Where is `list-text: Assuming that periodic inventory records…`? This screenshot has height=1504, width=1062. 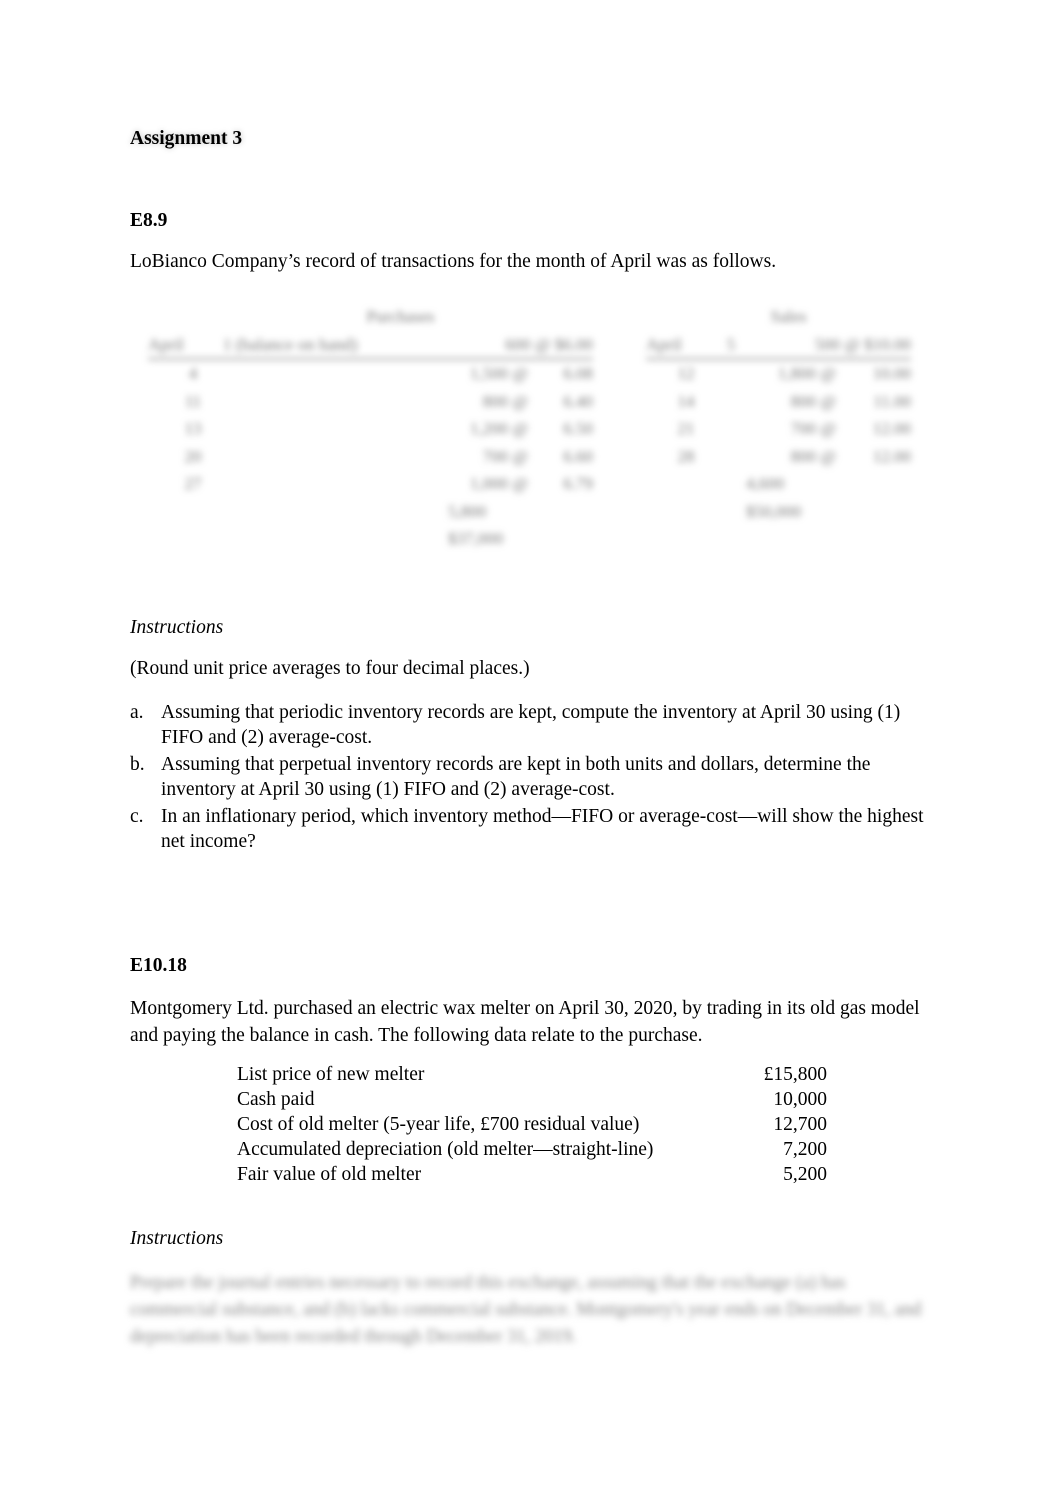 list-text: Assuming that periodic inventory records… is located at coordinates (531, 725).